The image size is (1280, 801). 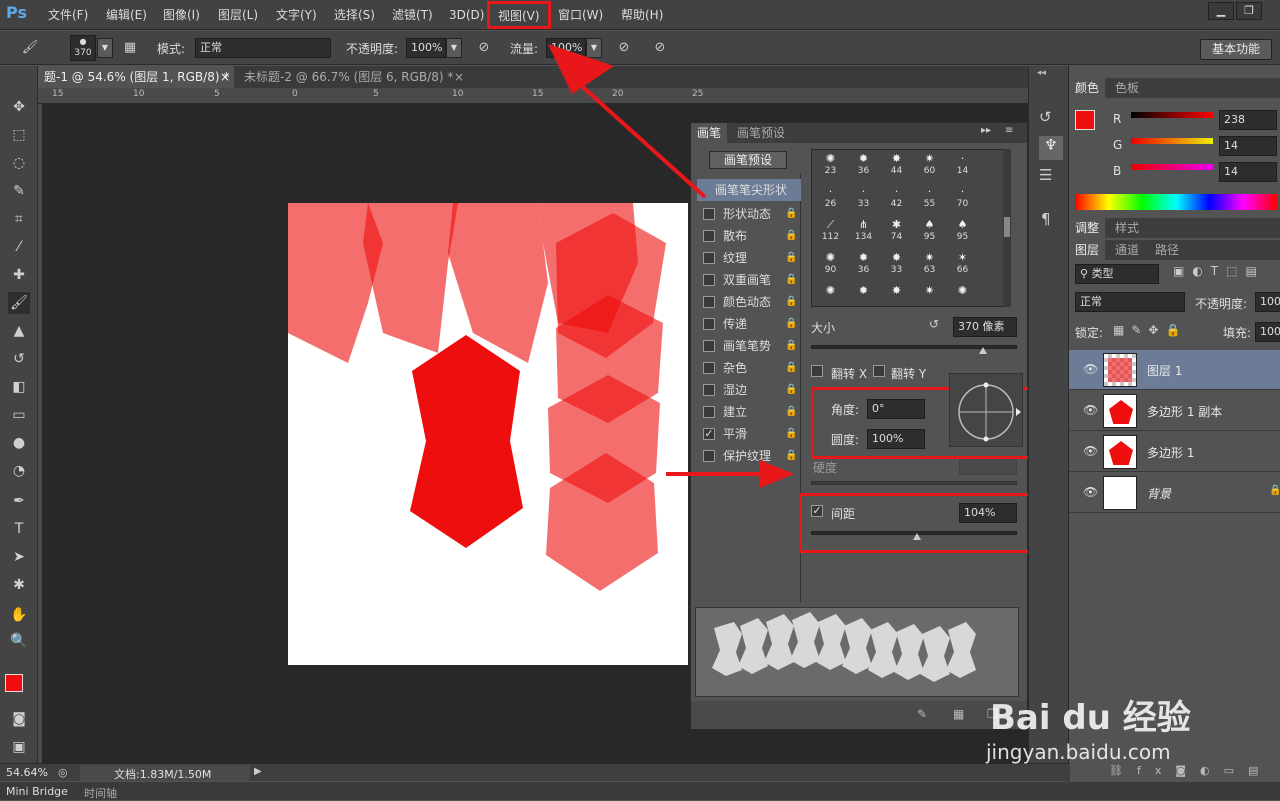 I want to click on brush-size-dropdown: ▼, so click(x=105, y=48).